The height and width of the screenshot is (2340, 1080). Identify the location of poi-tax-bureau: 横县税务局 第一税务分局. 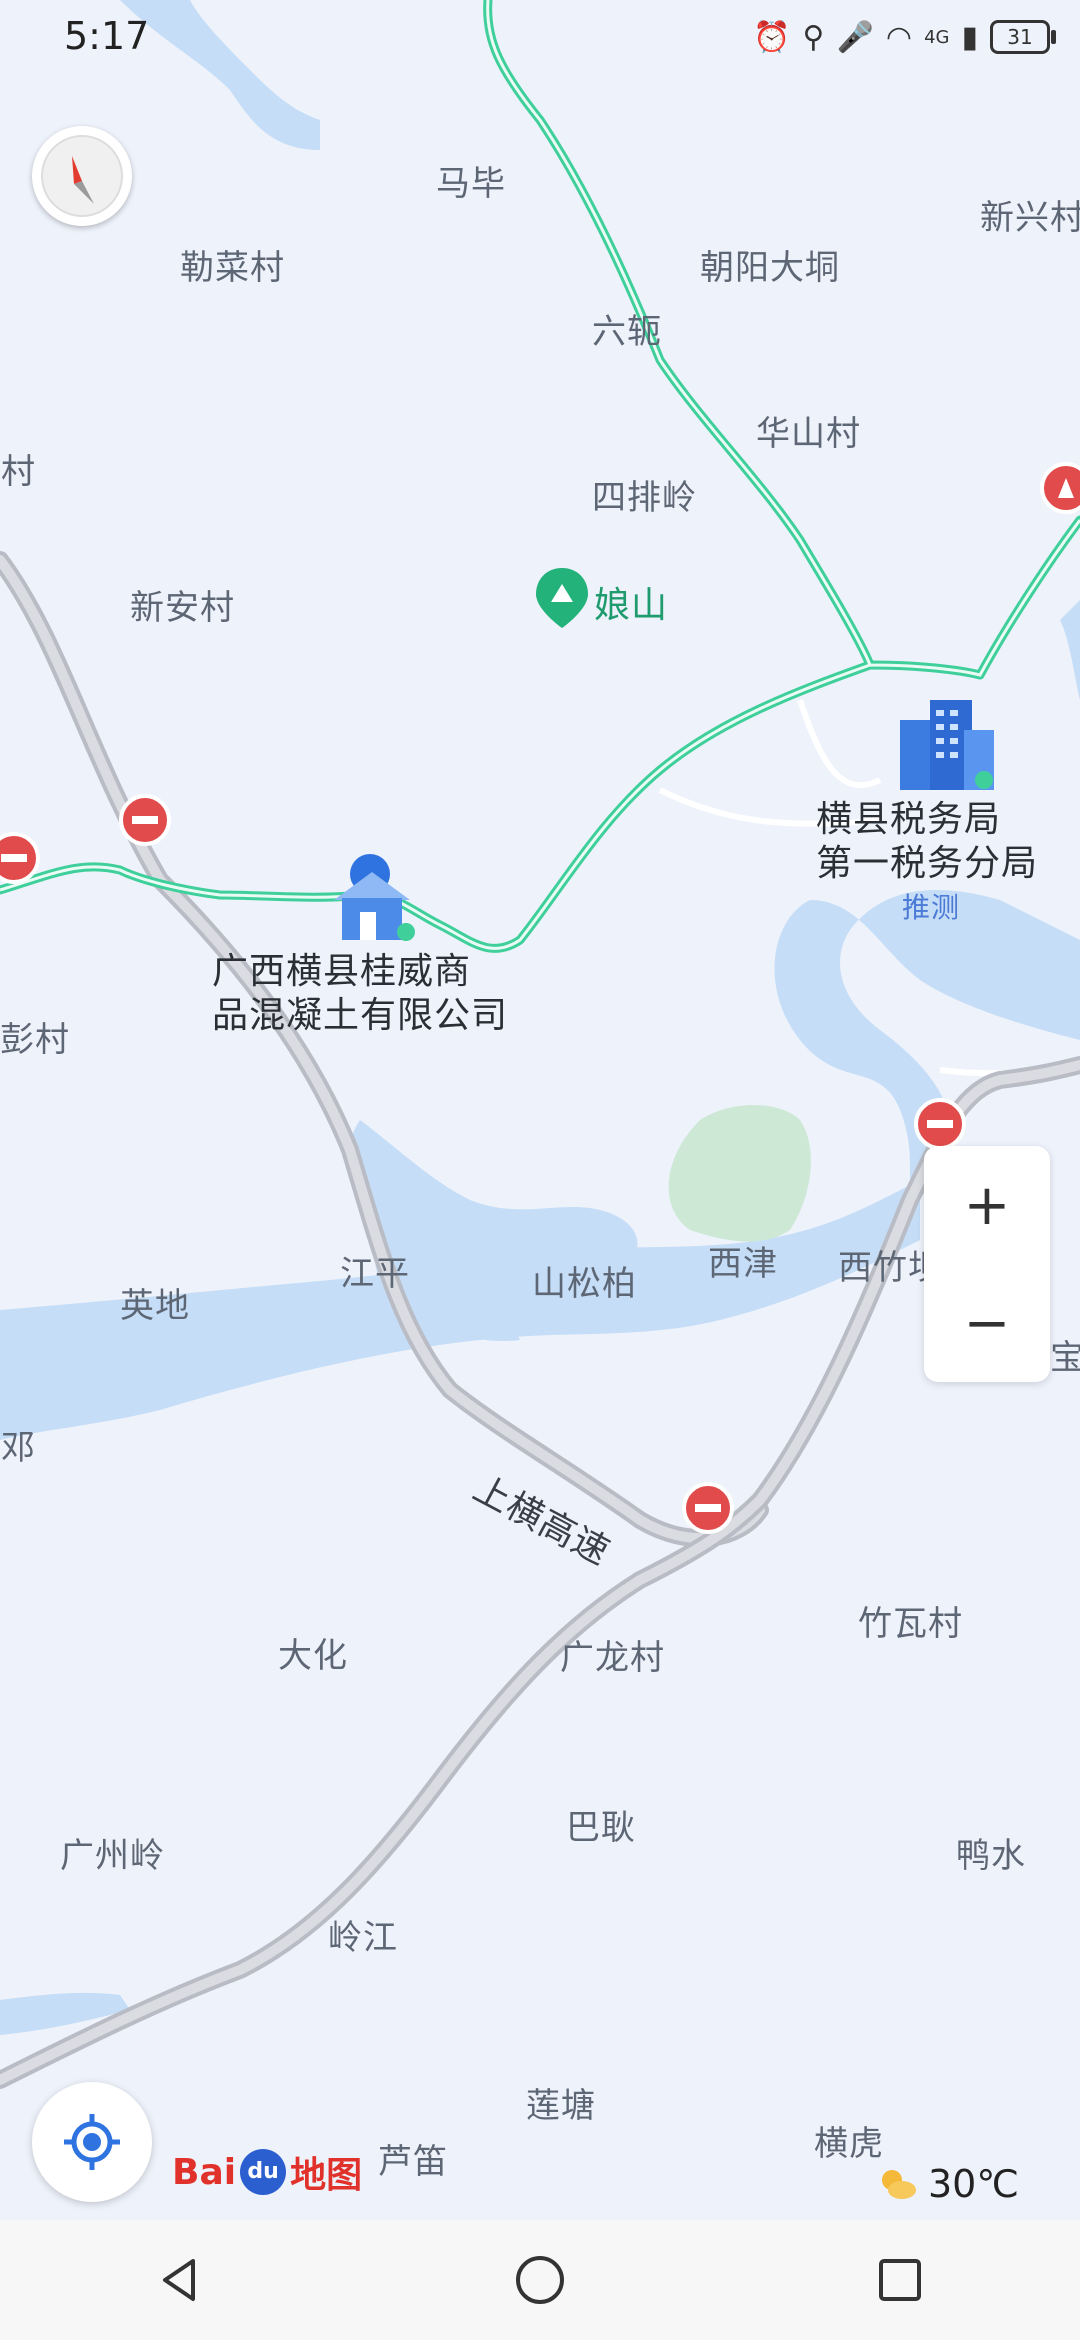
(927, 842).